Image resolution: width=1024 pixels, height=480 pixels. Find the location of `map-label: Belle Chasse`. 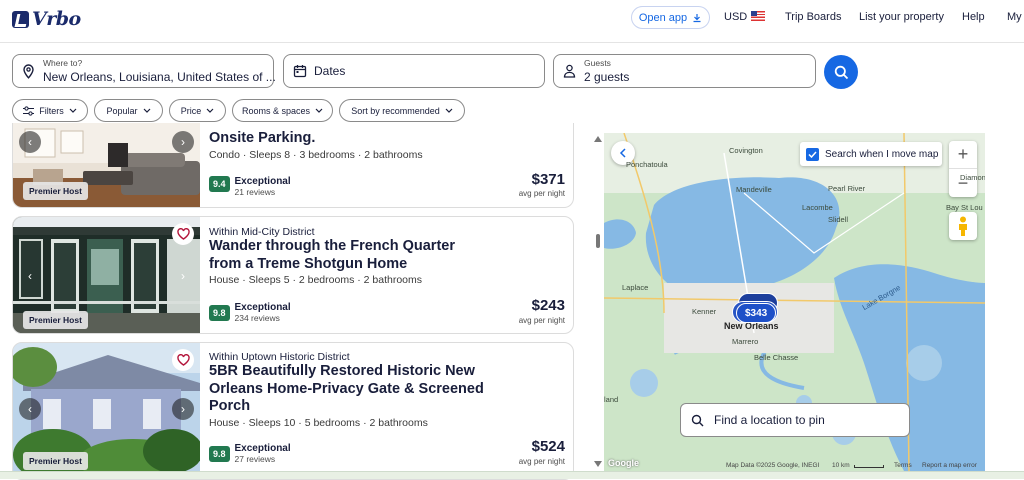

map-label: Belle Chasse is located at coordinates (776, 357).